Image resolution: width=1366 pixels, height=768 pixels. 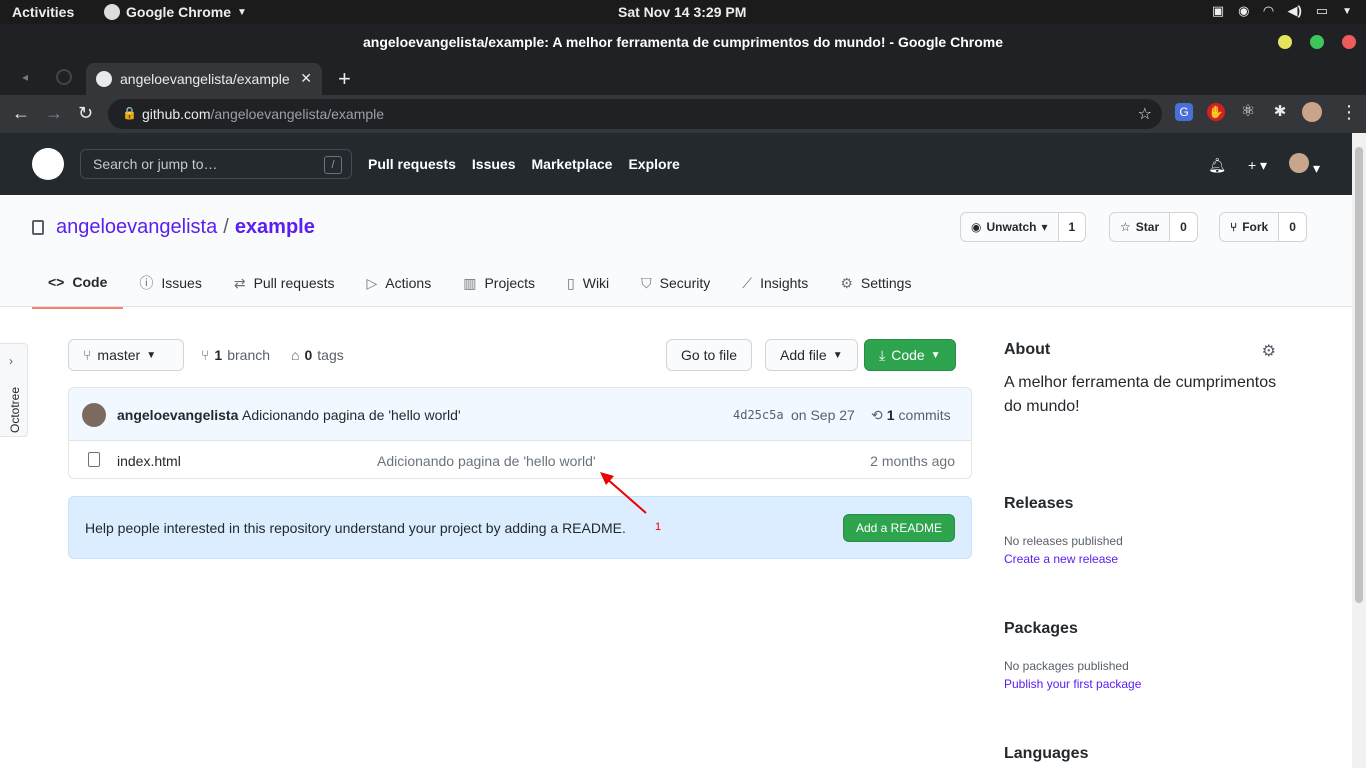 I want to click on languages-title: Languages, so click(x=1046, y=753).